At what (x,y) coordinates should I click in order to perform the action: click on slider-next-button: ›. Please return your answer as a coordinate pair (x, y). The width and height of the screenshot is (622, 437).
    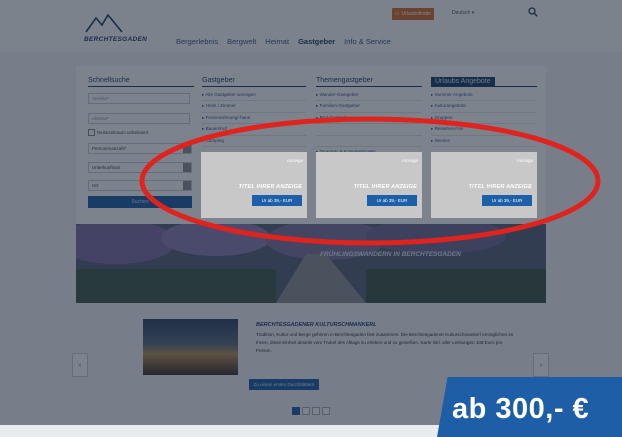
    Looking at the image, I should click on (541, 365).